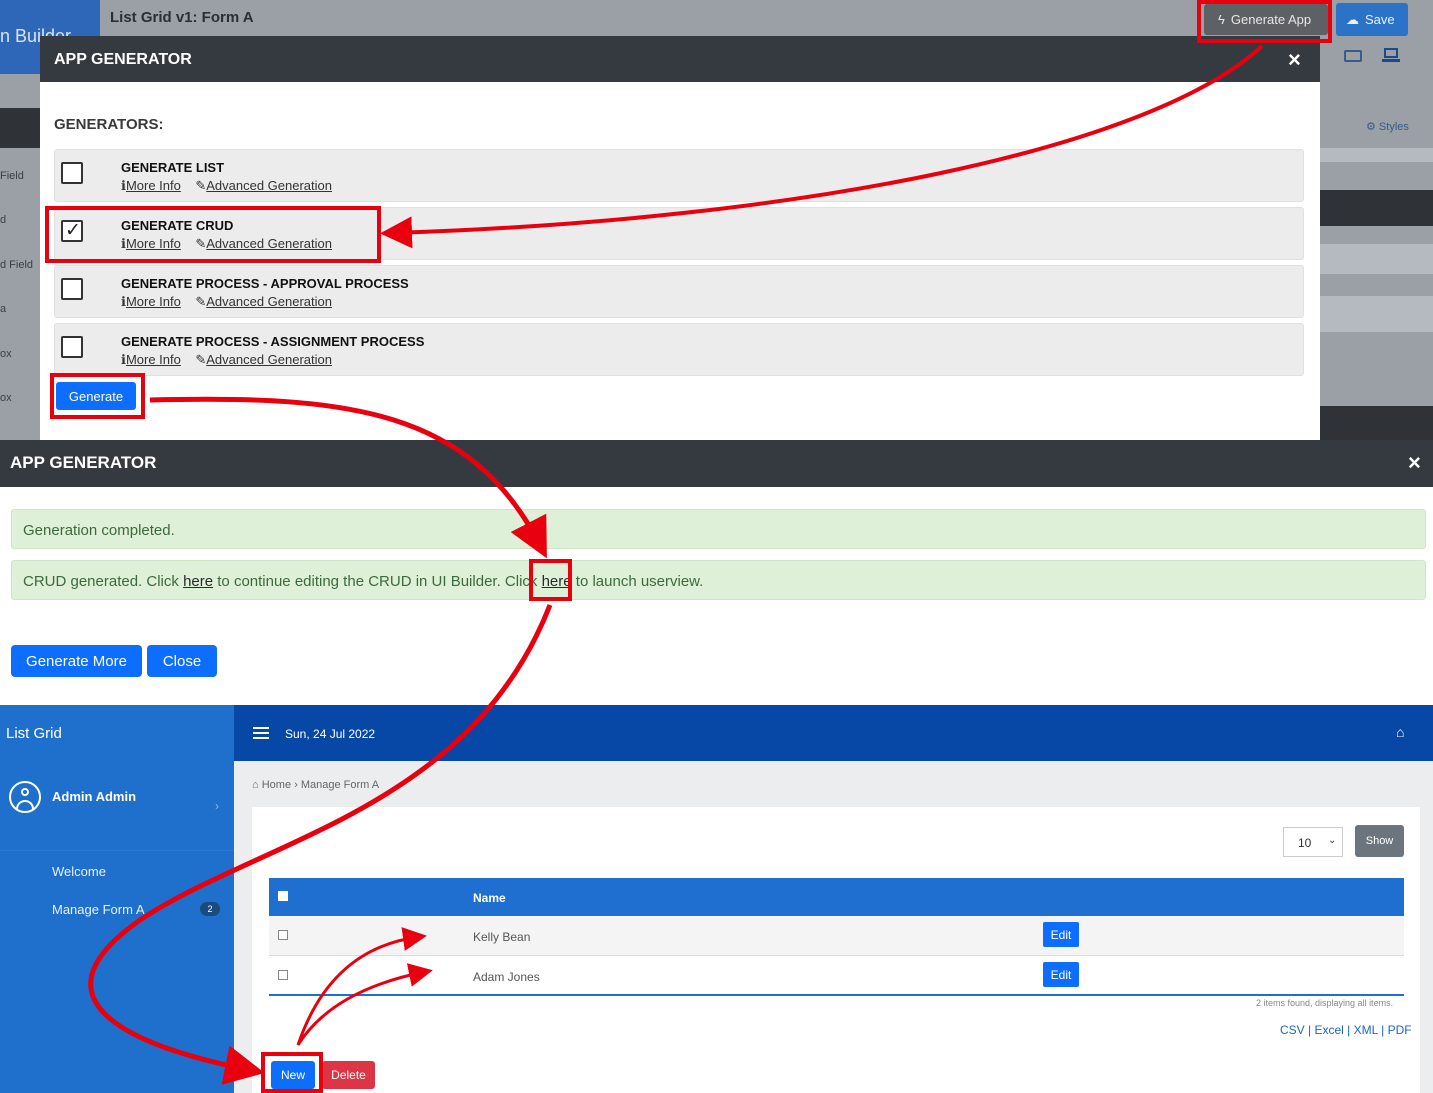  What do you see at coordinates (283, 896) in the screenshot?
I see `select-all-checkbox` at bounding box center [283, 896].